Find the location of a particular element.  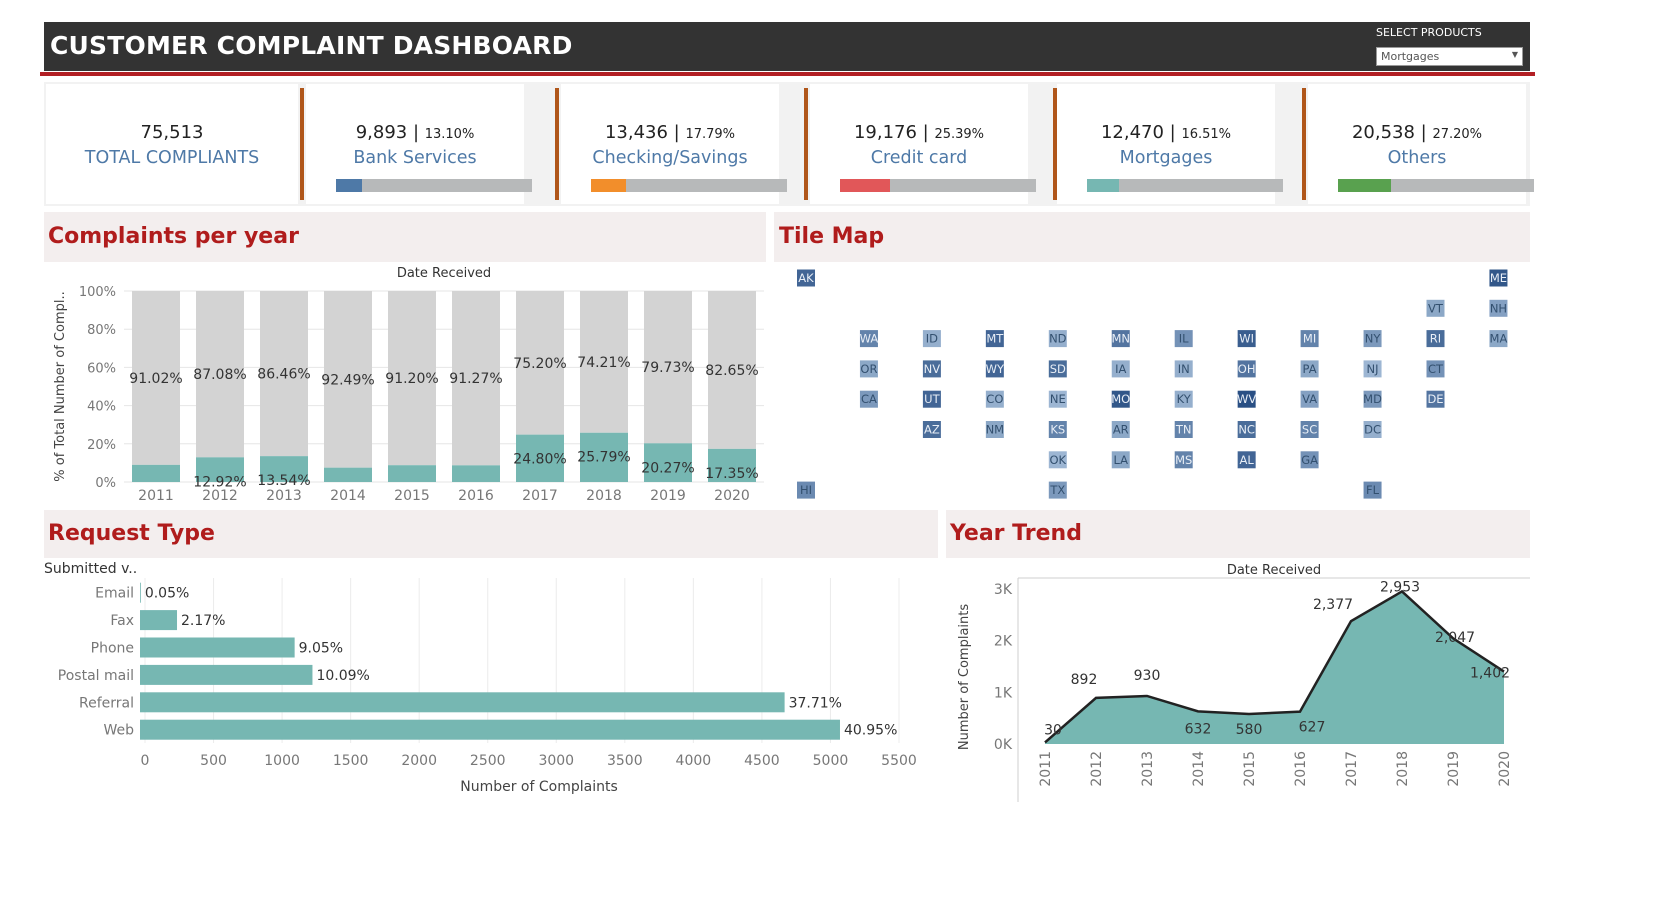

x-tick-label: 5000 is located at coordinates (831, 761).